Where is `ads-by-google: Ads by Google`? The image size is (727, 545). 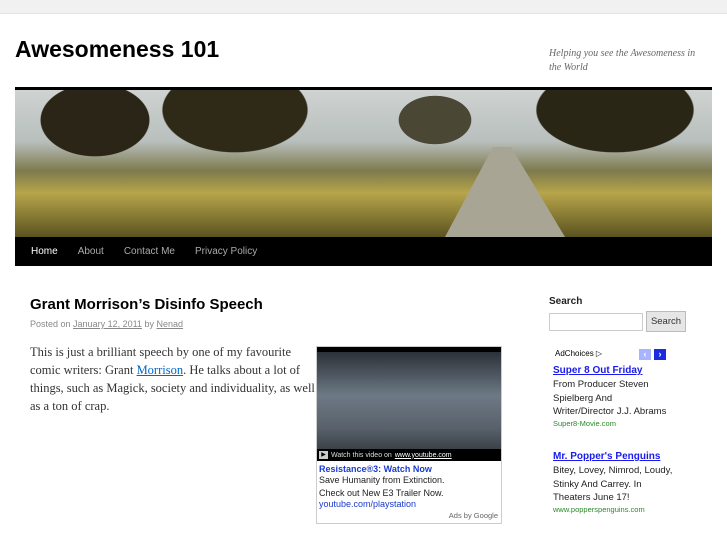 ads-by-google: Ads by Google is located at coordinates (473, 515).